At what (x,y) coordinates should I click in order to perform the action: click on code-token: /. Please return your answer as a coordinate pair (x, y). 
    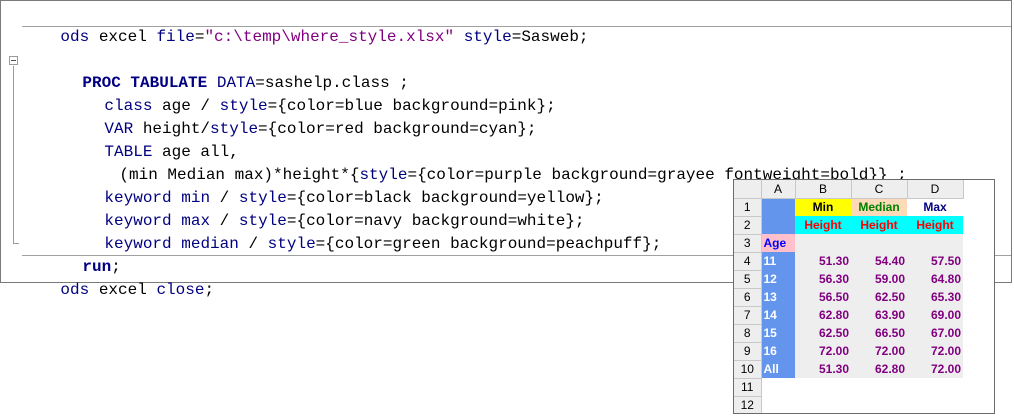
    Looking at the image, I should click on (253, 244).